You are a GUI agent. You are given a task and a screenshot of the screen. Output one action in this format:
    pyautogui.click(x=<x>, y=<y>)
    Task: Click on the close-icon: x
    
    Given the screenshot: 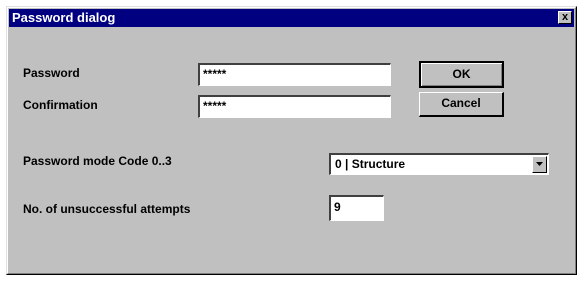 What is the action you would take?
    pyautogui.click(x=565, y=17)
    